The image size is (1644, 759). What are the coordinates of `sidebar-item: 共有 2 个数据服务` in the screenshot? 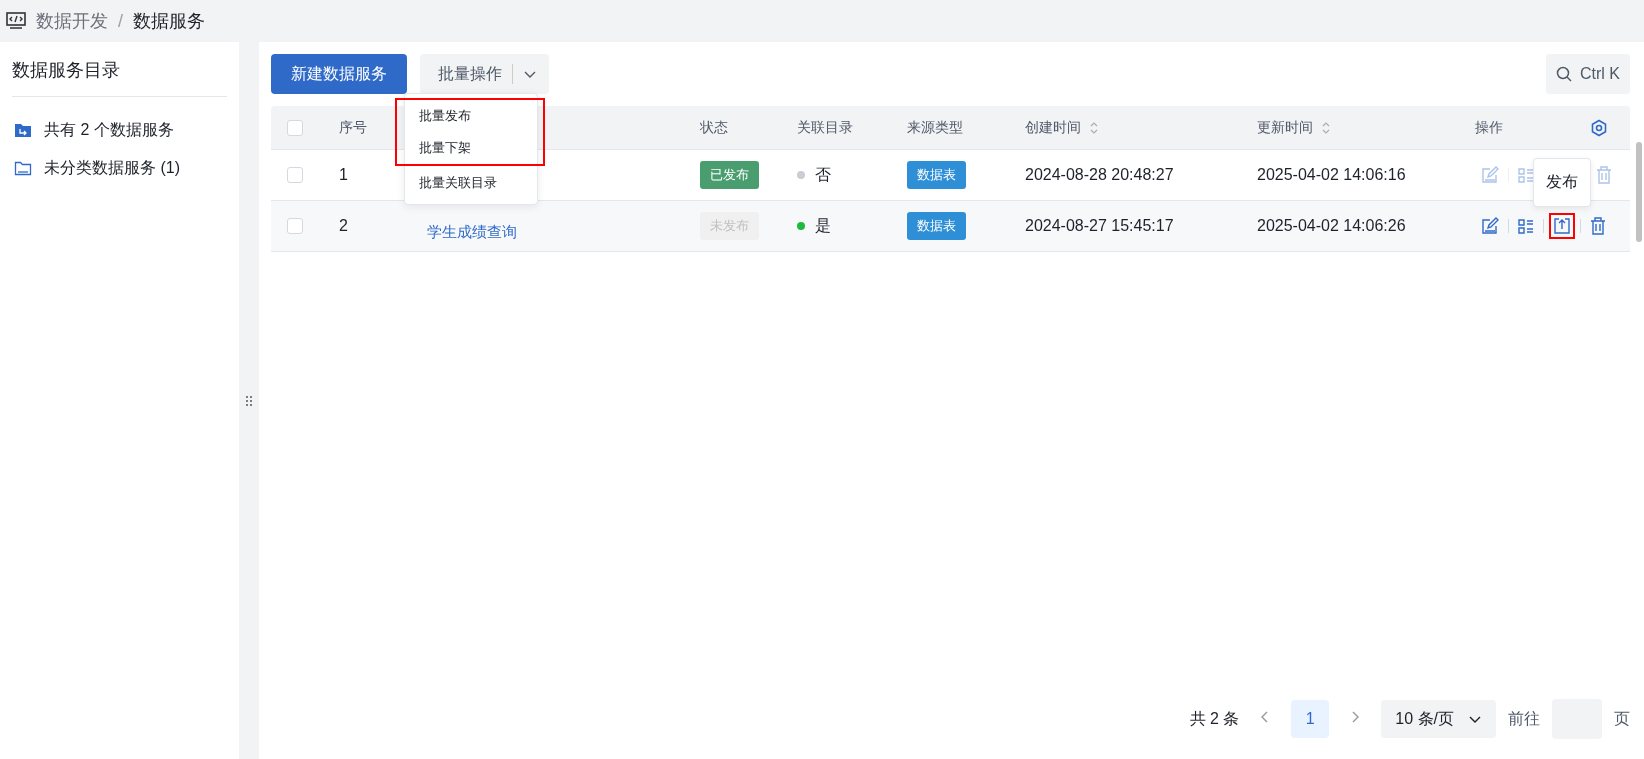 It's located at (109, 130).